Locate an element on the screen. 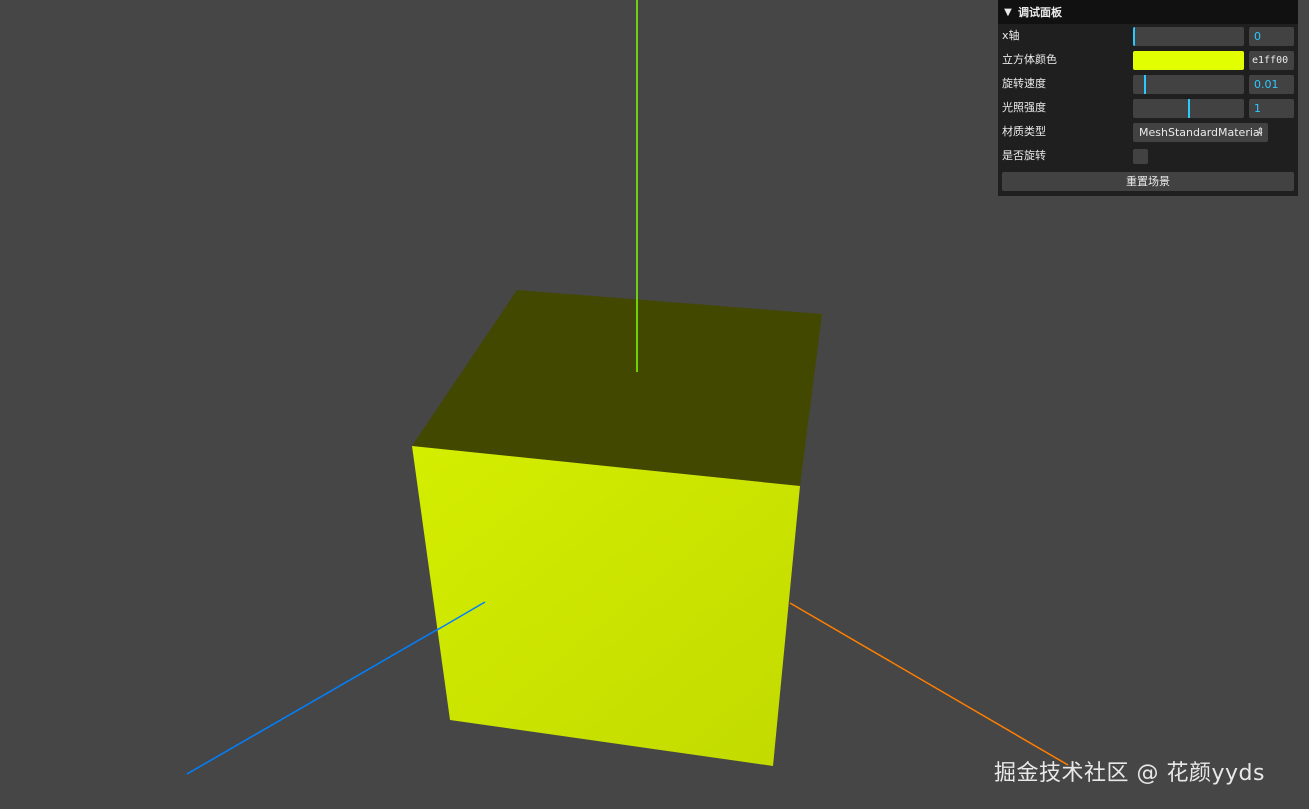 This screenshot has width=1309, height=809. is-rotating-checkbox is located at coordinates (1140, 156).